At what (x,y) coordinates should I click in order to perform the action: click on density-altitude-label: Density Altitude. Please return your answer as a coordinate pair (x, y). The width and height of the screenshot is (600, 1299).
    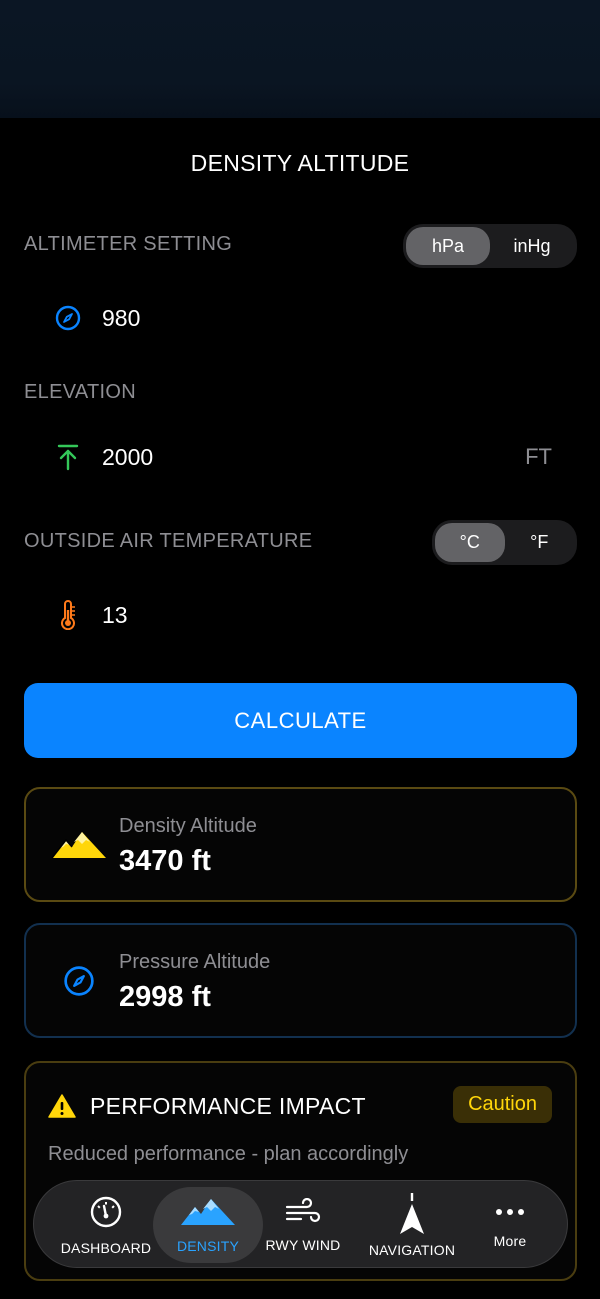
    Looking at the image, I should click on (188, 826).